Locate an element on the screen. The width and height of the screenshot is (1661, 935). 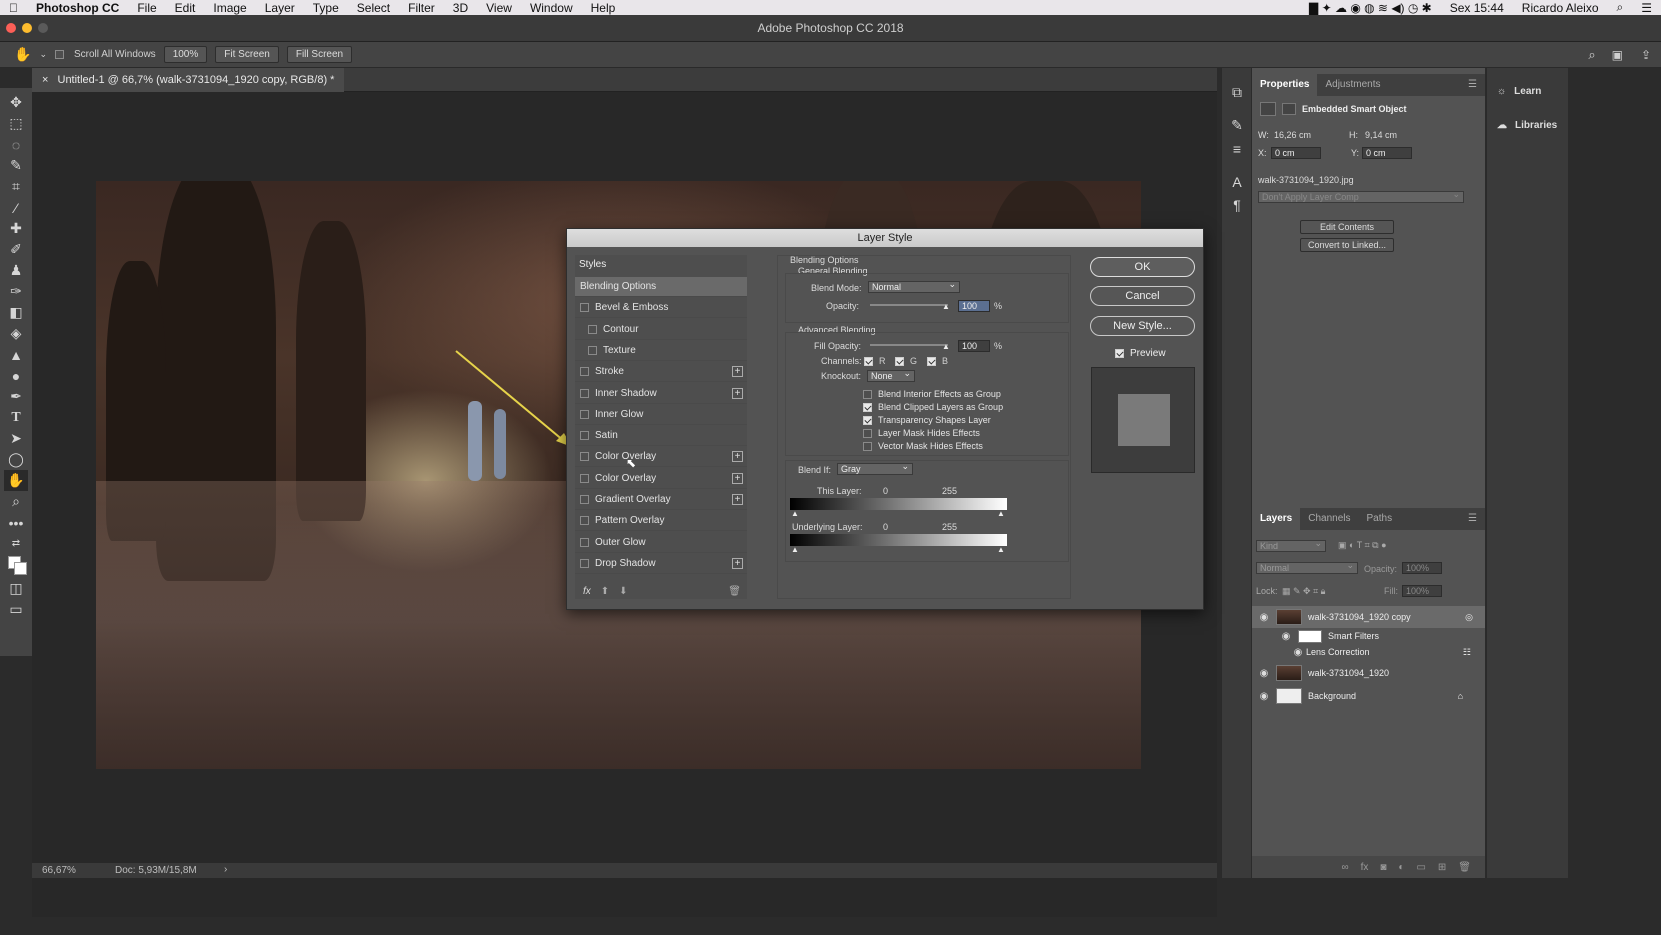
style-item-texture: Texture is located at coordinates (661, 351).